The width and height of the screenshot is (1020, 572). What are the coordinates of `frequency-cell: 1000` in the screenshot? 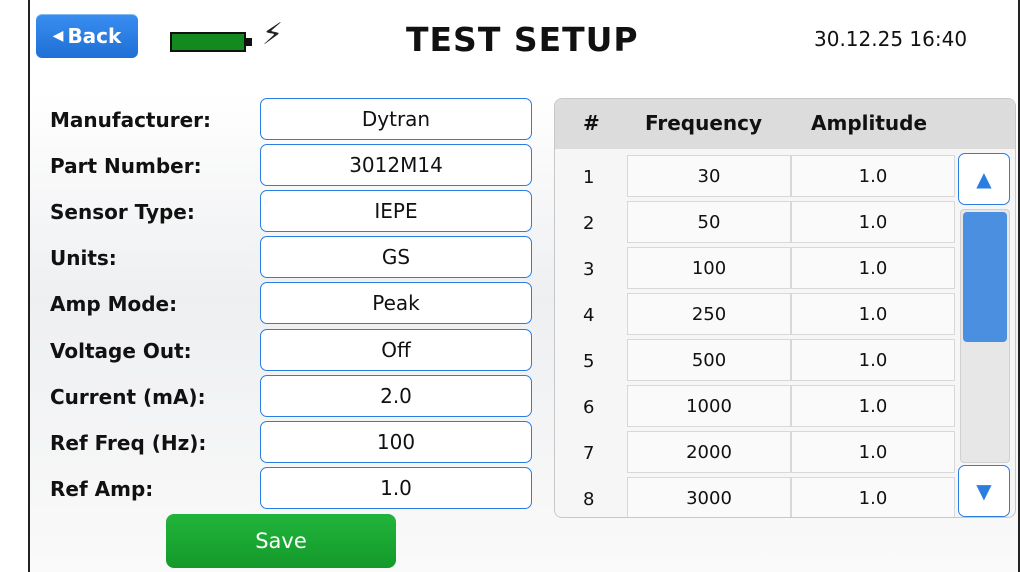 It's located at (709, 406).